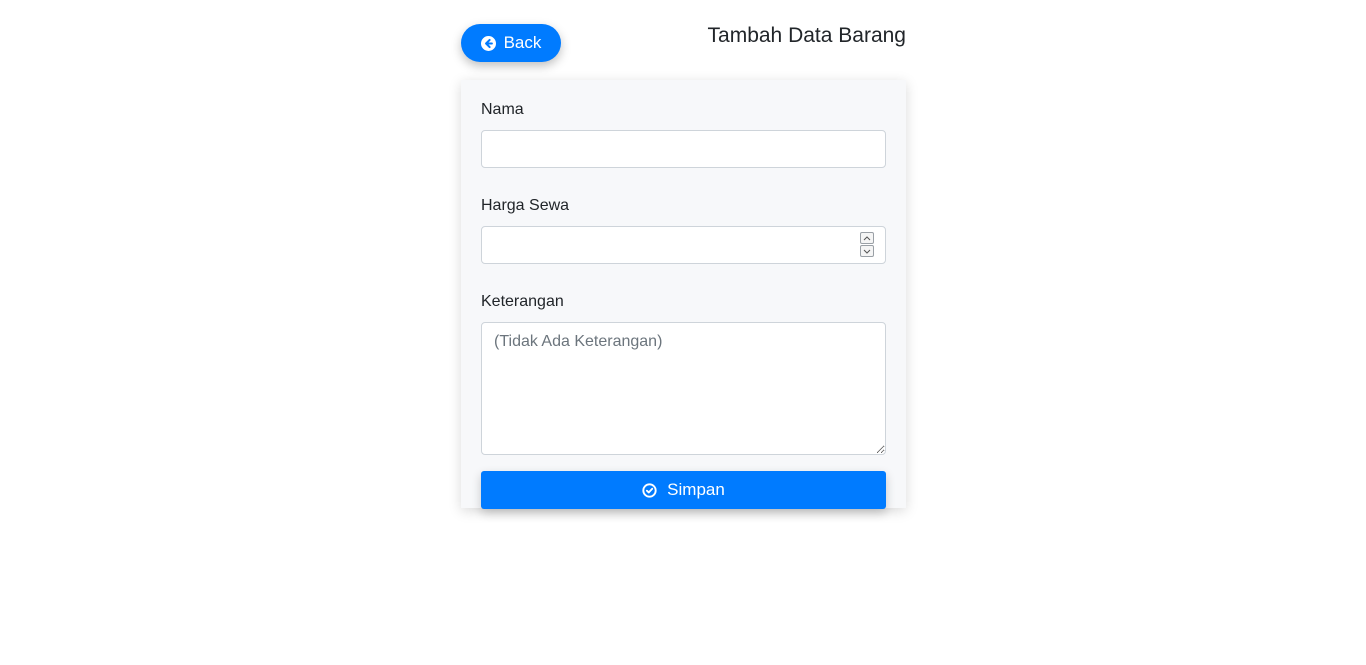  I want to click on arrow-circle-left-icon, so click(488, 43).